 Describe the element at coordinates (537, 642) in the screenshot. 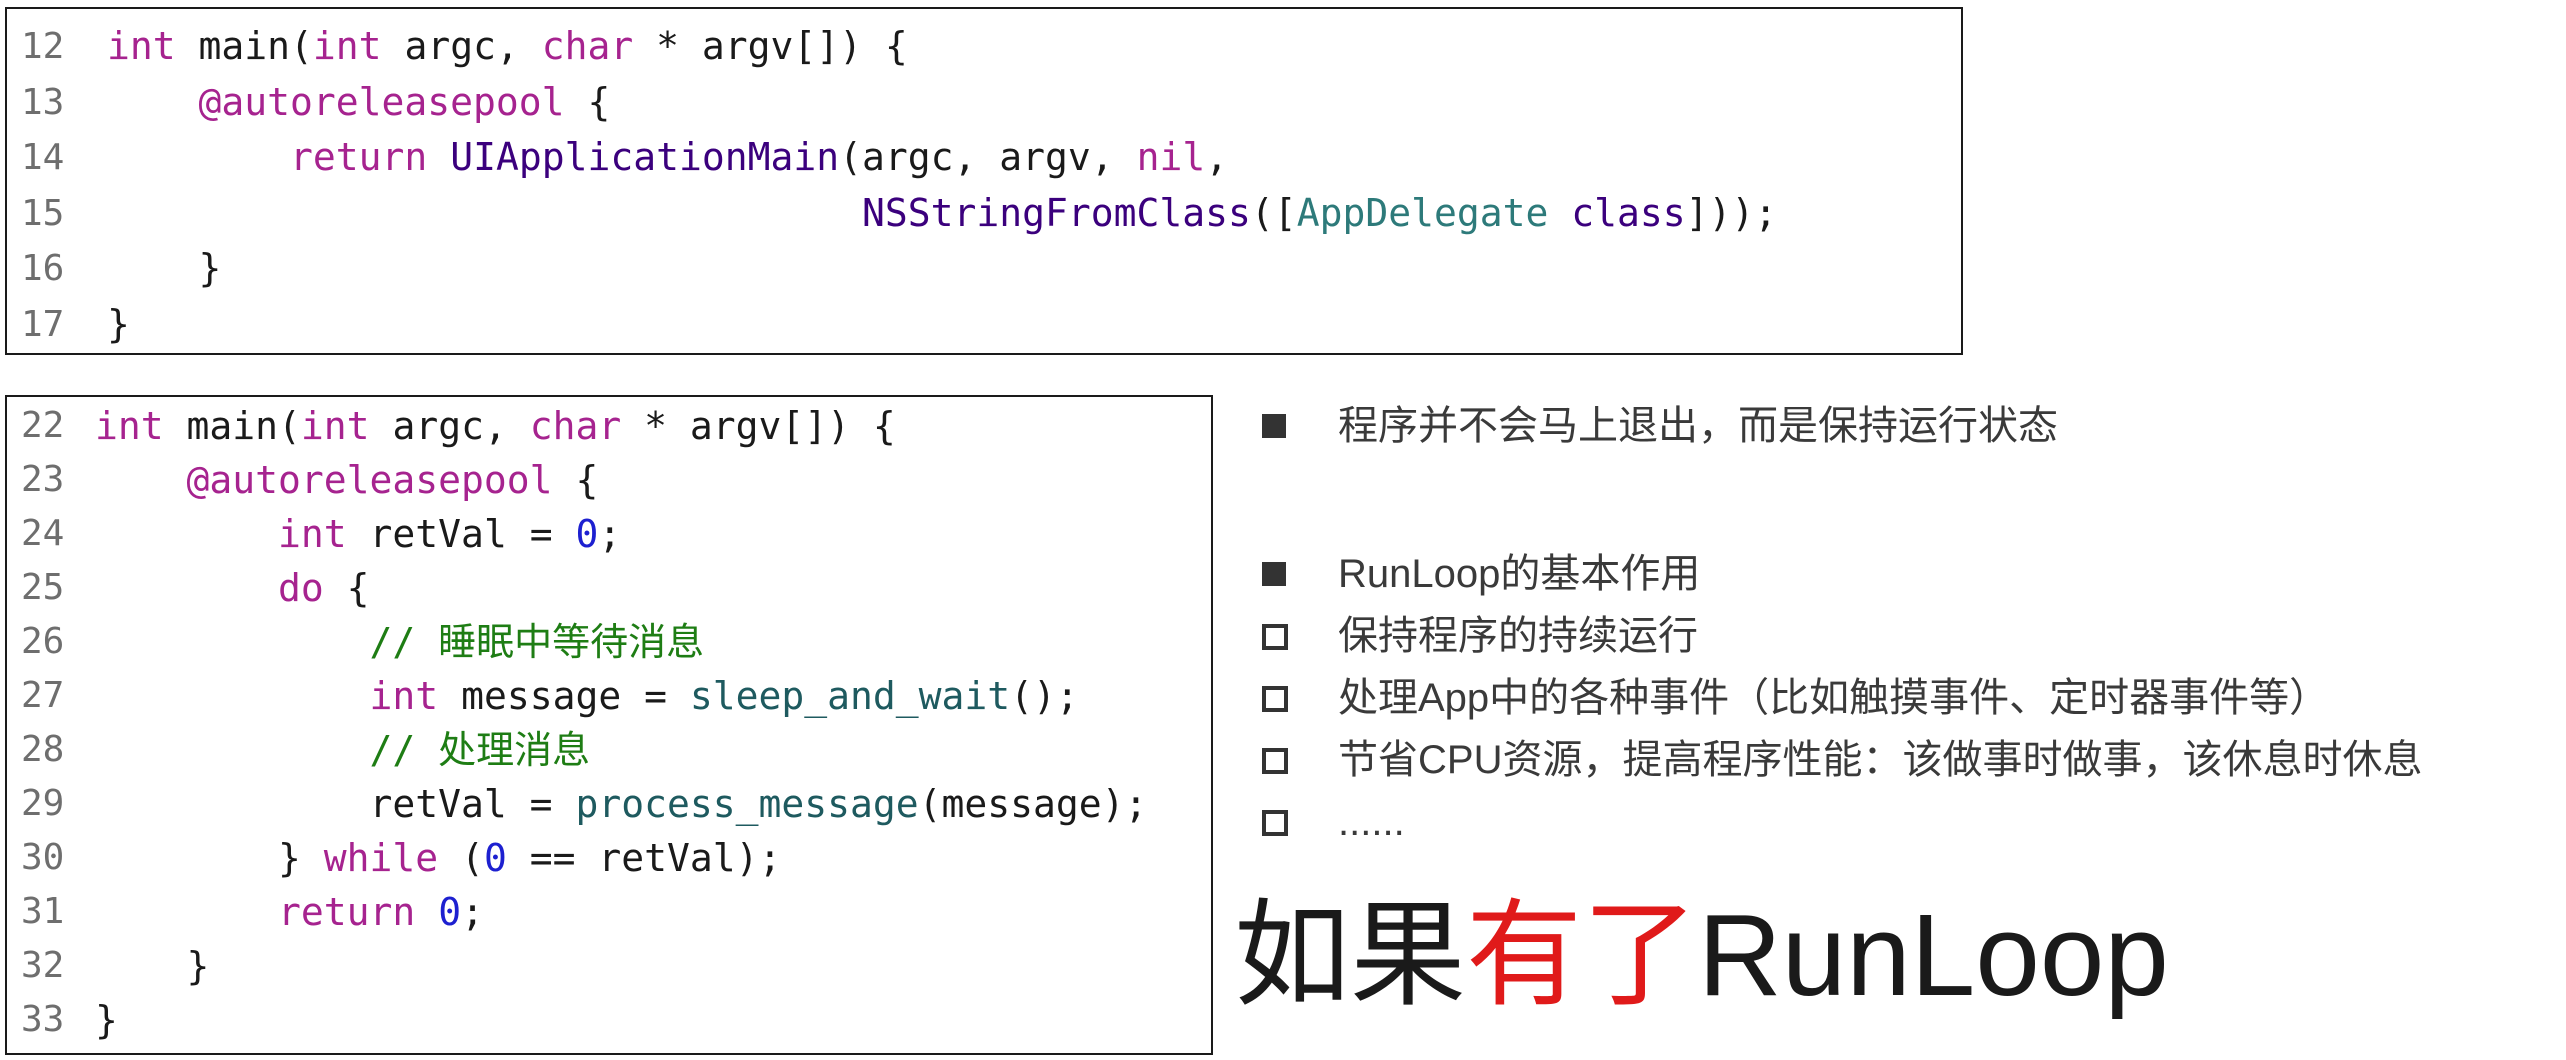

I see `code-token: // 睡眠中等待消息` at that location.